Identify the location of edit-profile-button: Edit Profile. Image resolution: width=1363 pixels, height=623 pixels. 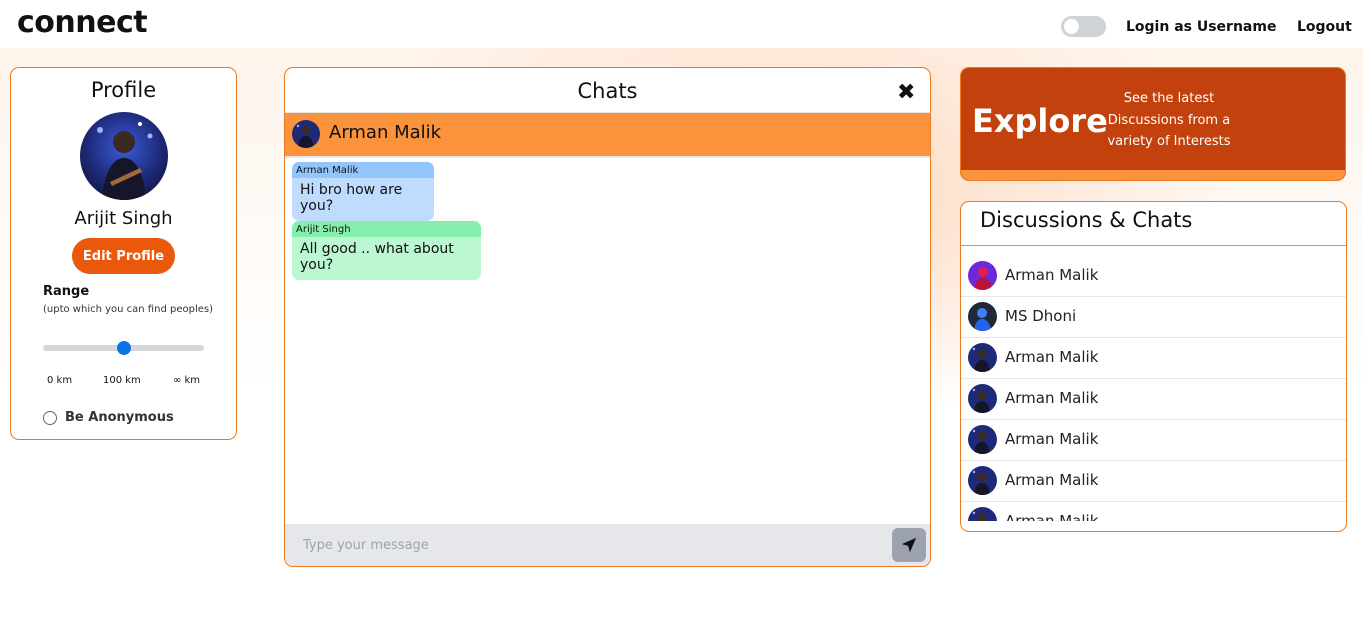
(123, 256).